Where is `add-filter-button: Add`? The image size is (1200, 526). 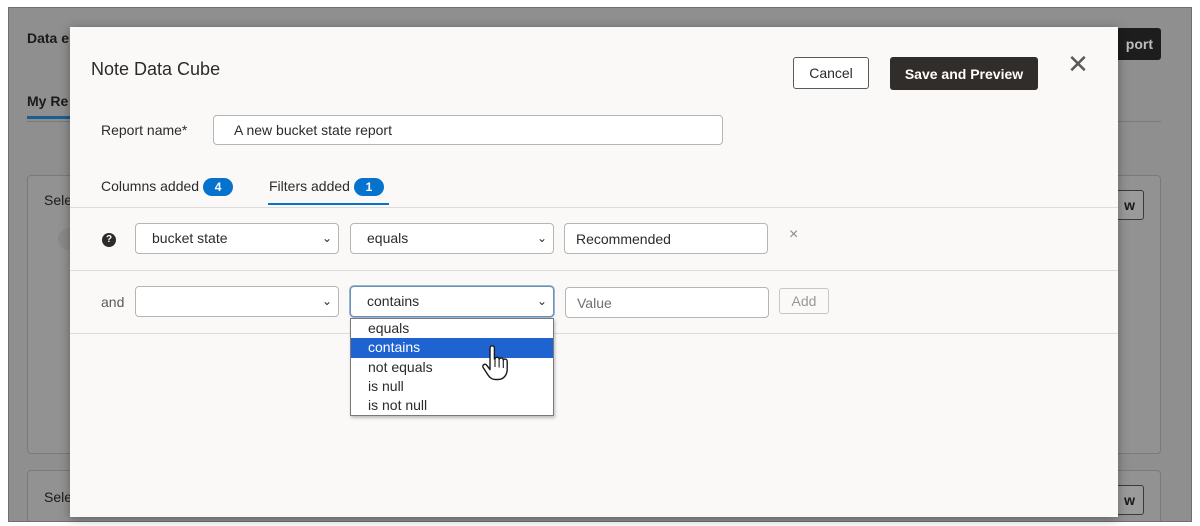 add-filter-button: Add is located at coordinates (804, 301).